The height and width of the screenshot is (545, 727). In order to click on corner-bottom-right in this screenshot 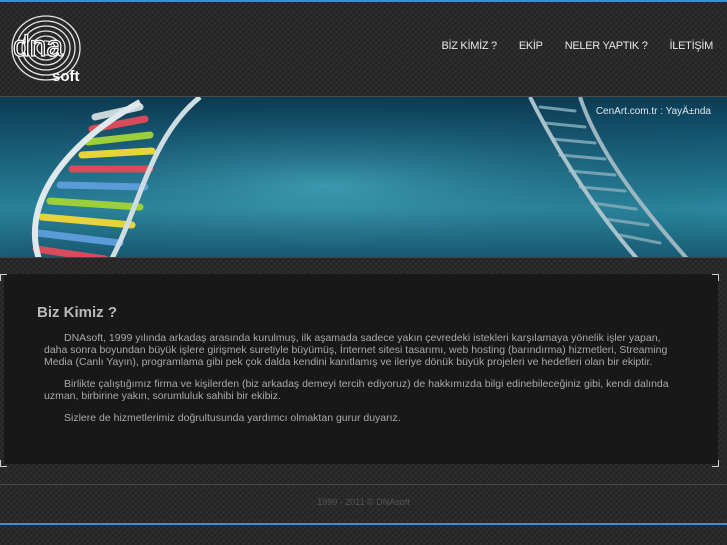, I will do `click(715, 463)`.